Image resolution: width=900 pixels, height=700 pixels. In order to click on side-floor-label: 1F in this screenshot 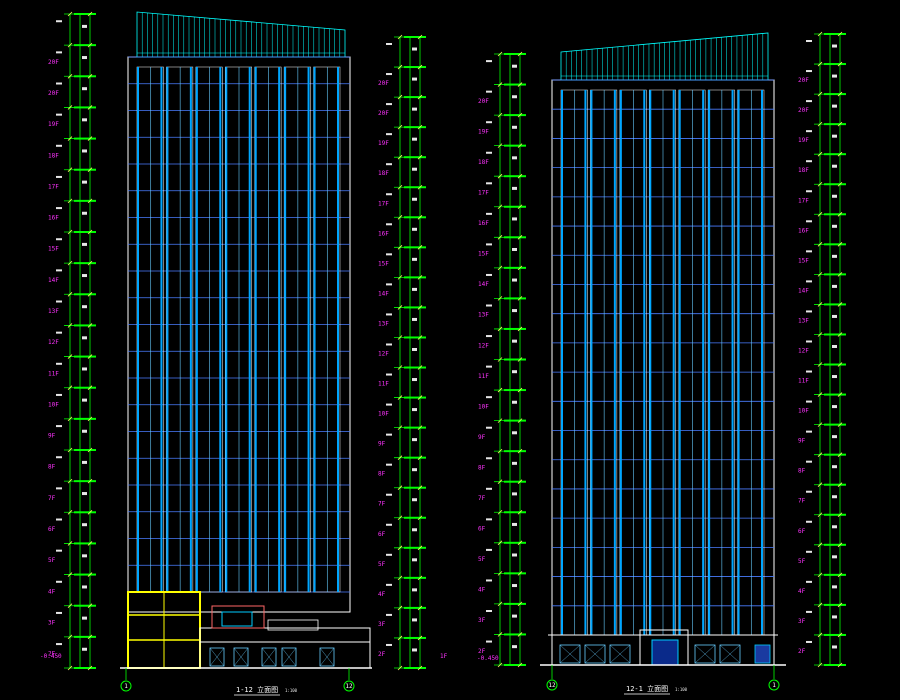, I will do `click(444, 656)`.